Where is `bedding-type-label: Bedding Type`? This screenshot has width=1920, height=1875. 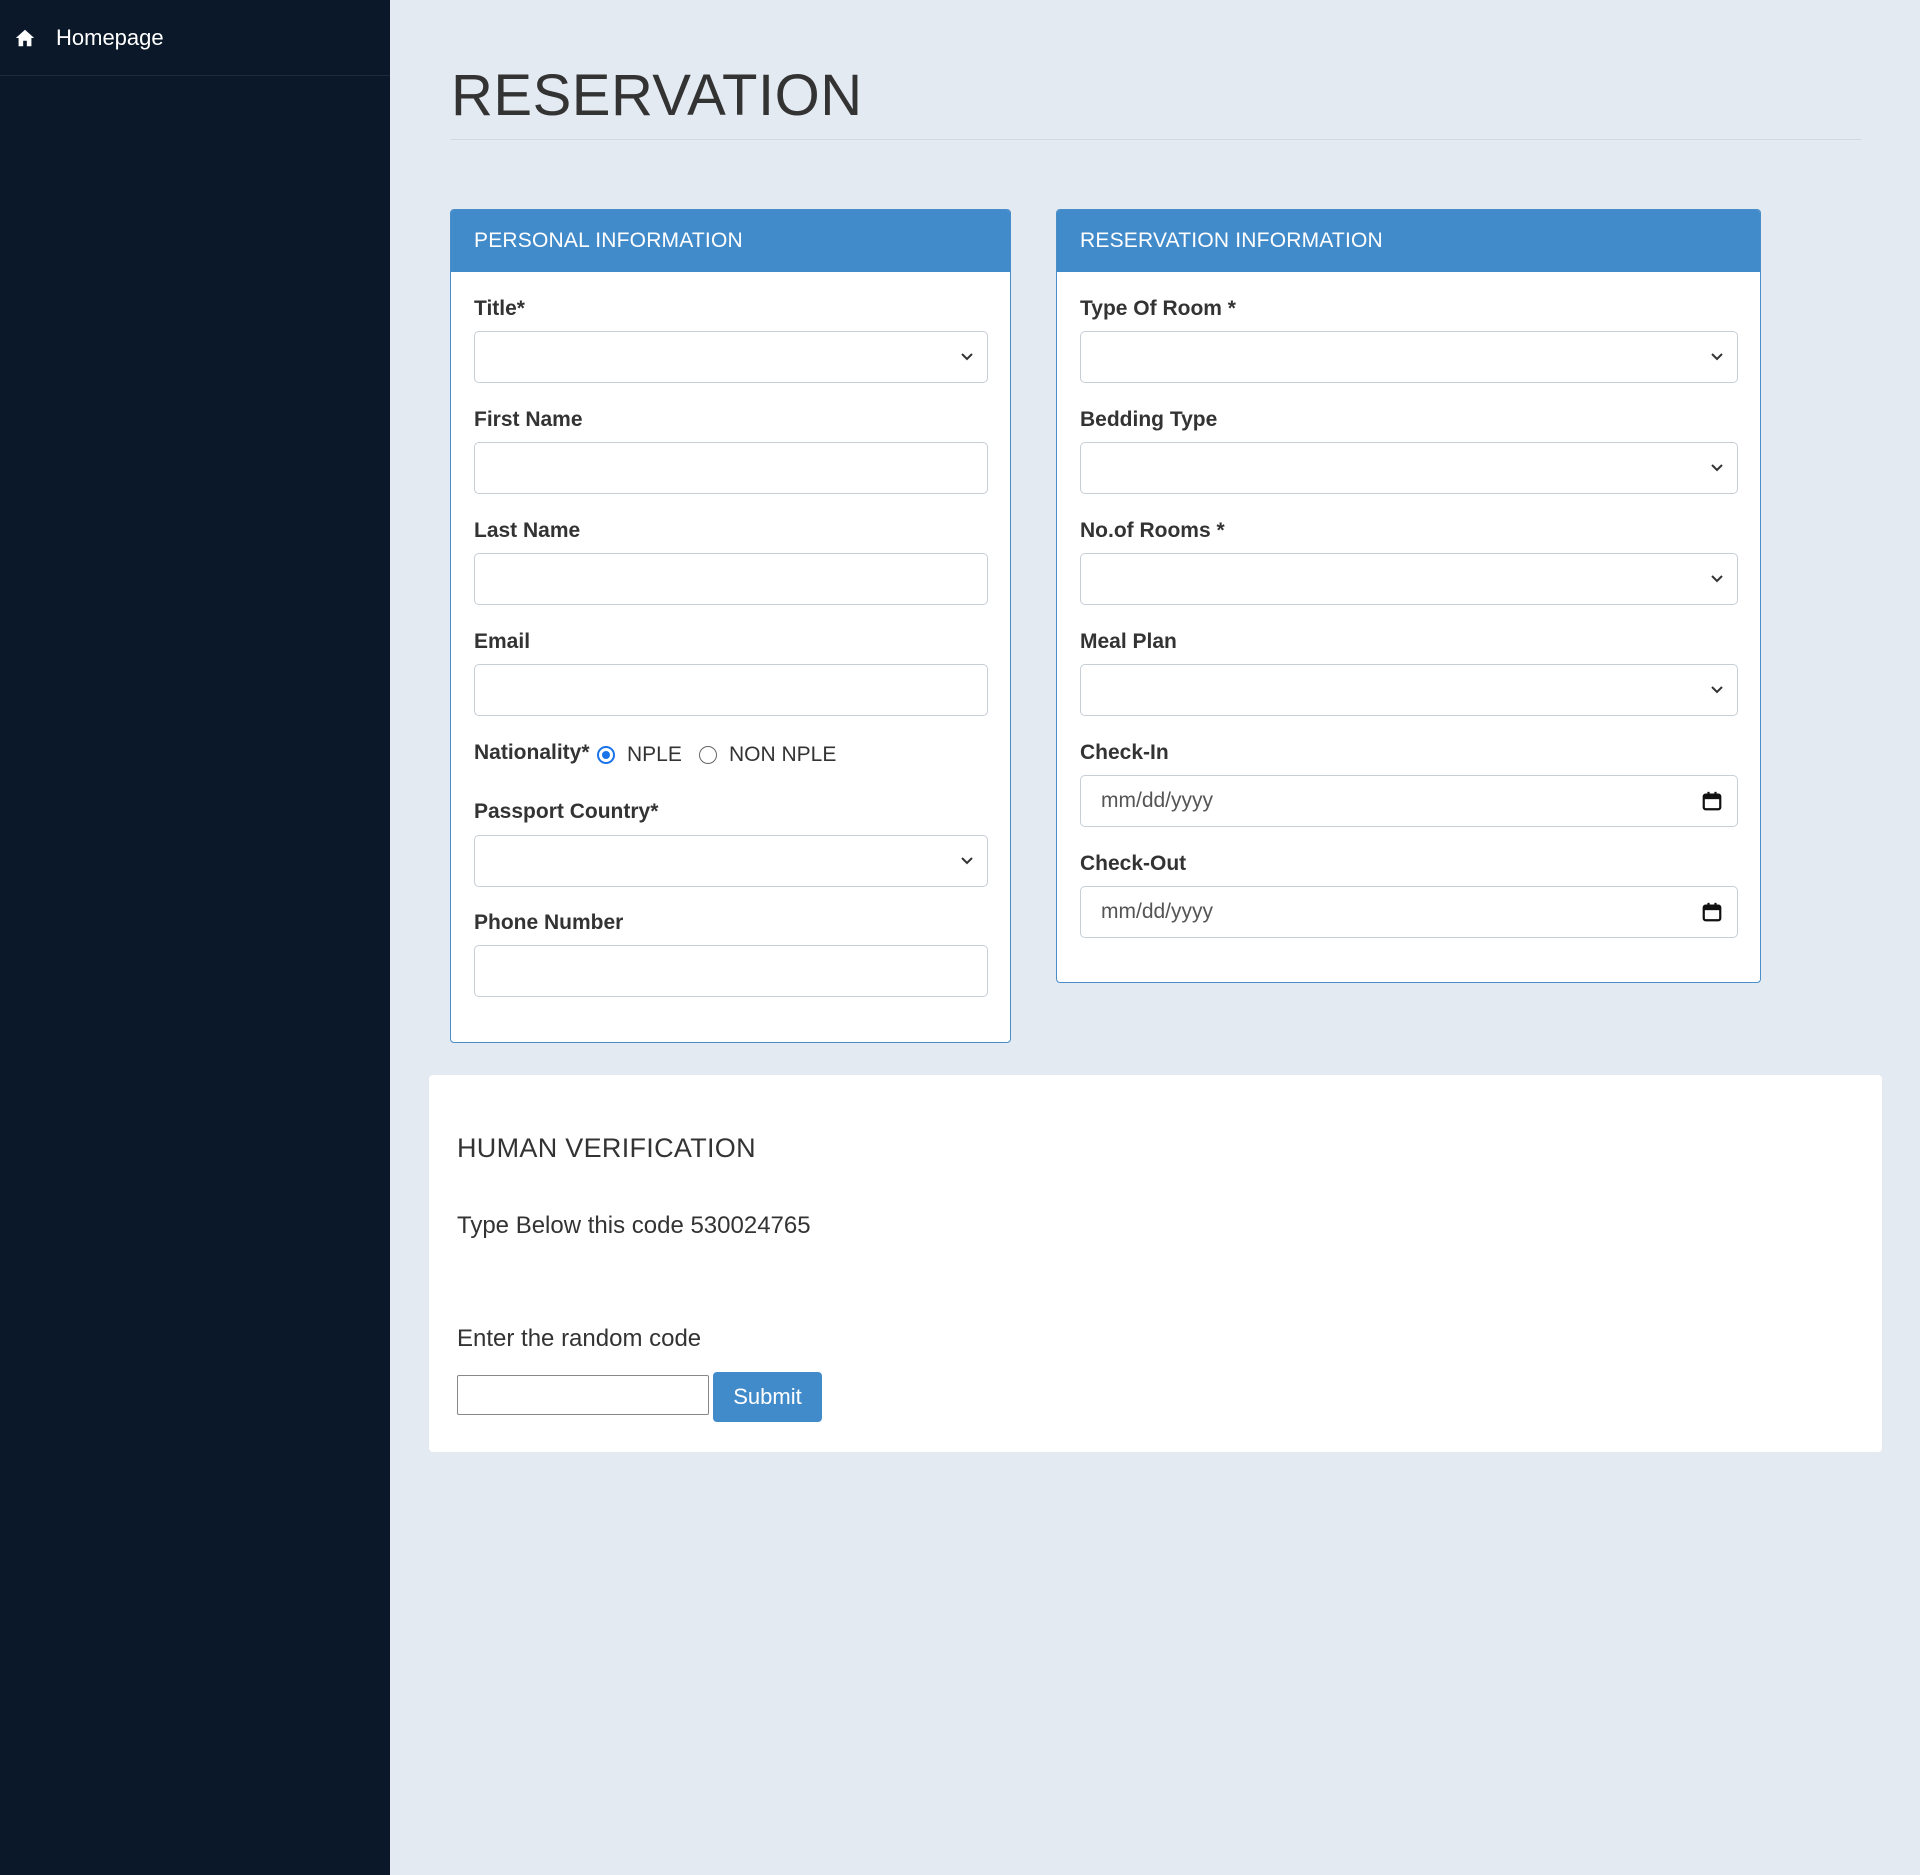 bedding-type-label: Bedding Type is located at coordinates (1149, 419).